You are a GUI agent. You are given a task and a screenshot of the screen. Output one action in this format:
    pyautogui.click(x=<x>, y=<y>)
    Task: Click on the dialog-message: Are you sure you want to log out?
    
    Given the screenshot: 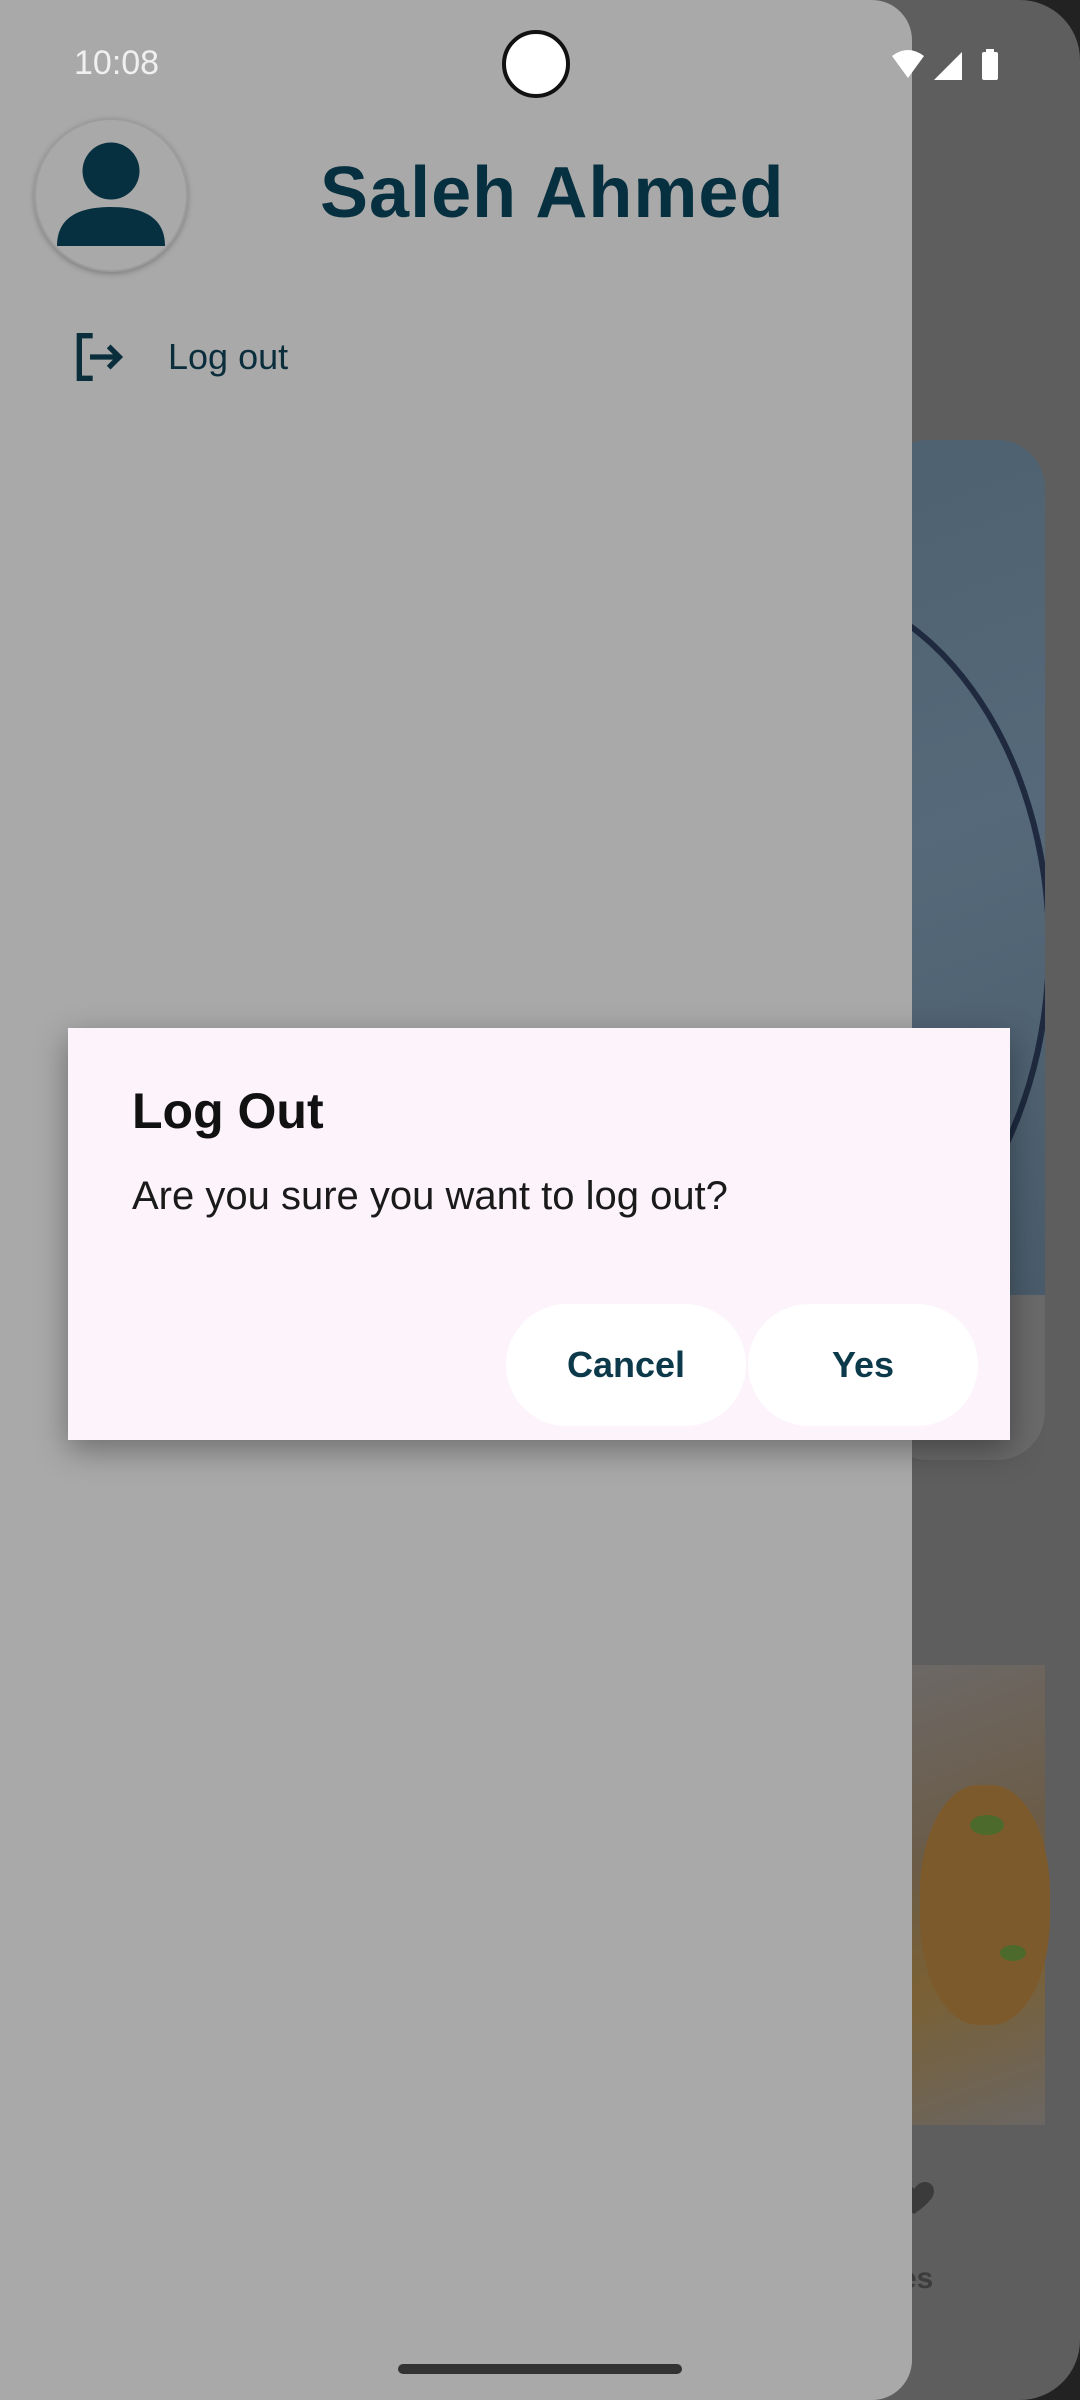 What is the action you would take?
    pyautogui.click(x=430, y=1196)
    